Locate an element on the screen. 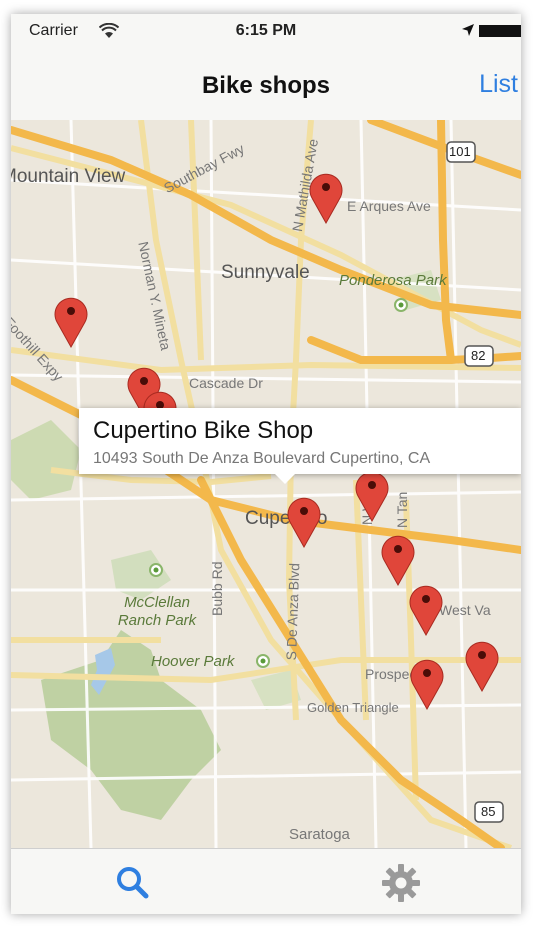 The image size is (536, 934). map-label-bubb-rd: Bubb Rd is located at coordinates (217, 588).